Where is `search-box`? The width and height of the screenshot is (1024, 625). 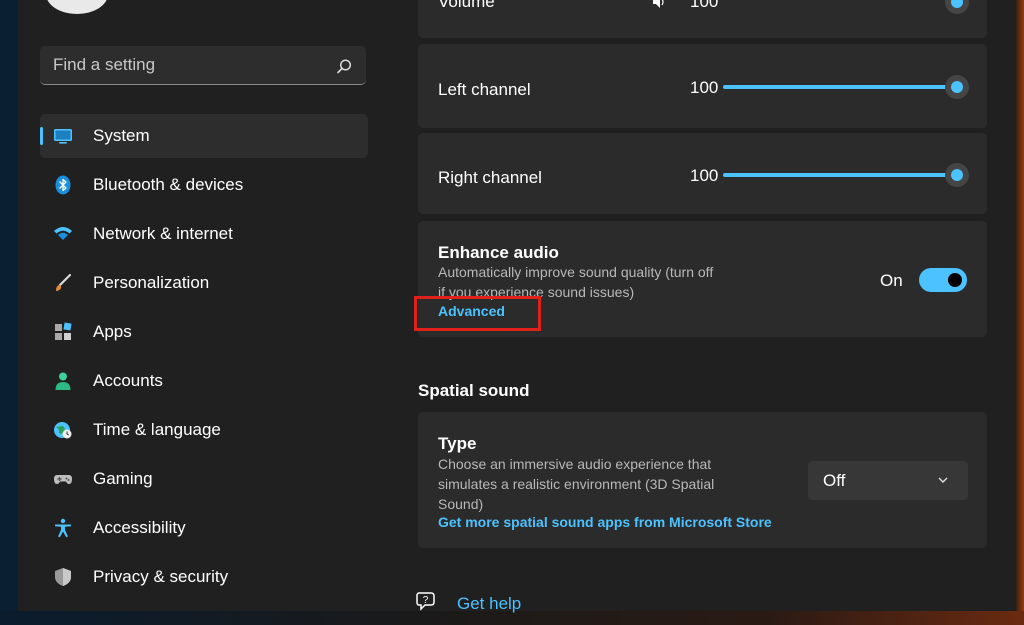 search-box is located at coordinates (203, 65).